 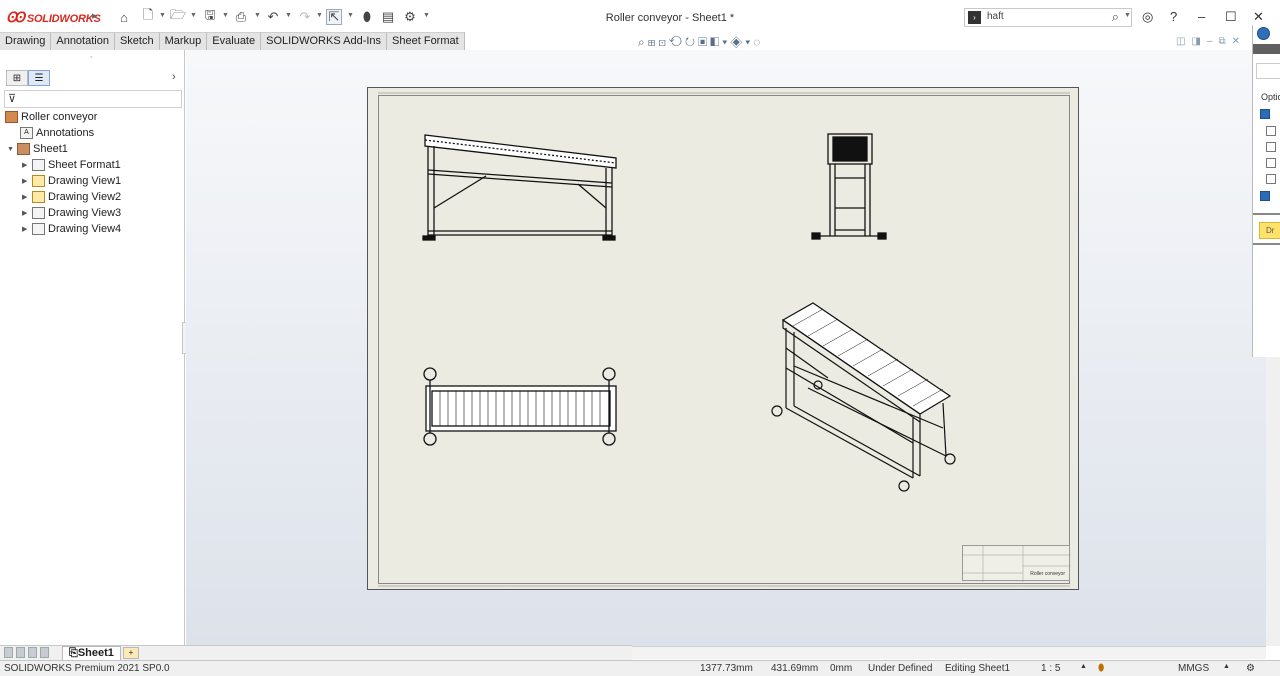 What do you see at coordinates (65, 133) in the screenshot?
I see `tree-item-label: Annotations` at bounding box center [65, 133].